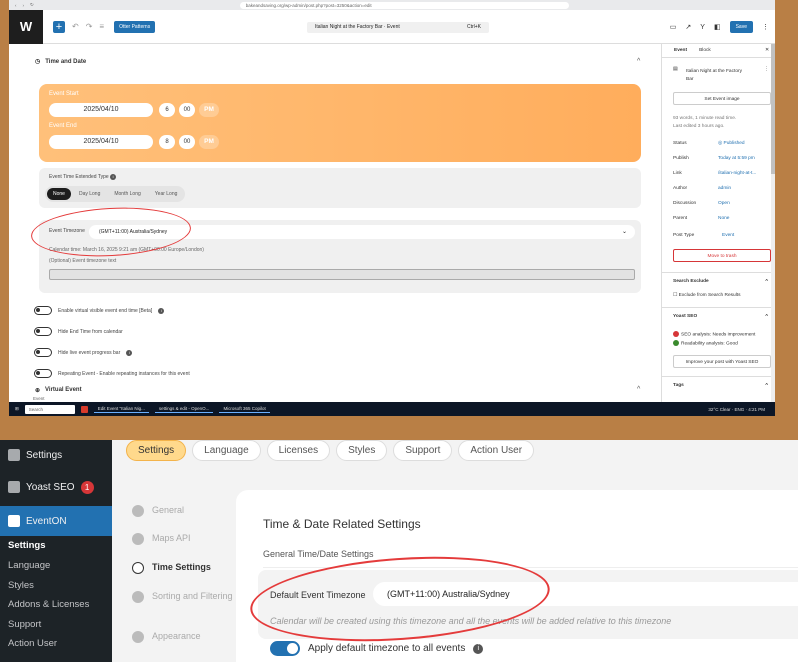 This screenshot has width=798, height=662. What do you see at coordinates (673, 27) in the screenshot?
I see `preview-icon: ▭` at bounding box center [673, 27].